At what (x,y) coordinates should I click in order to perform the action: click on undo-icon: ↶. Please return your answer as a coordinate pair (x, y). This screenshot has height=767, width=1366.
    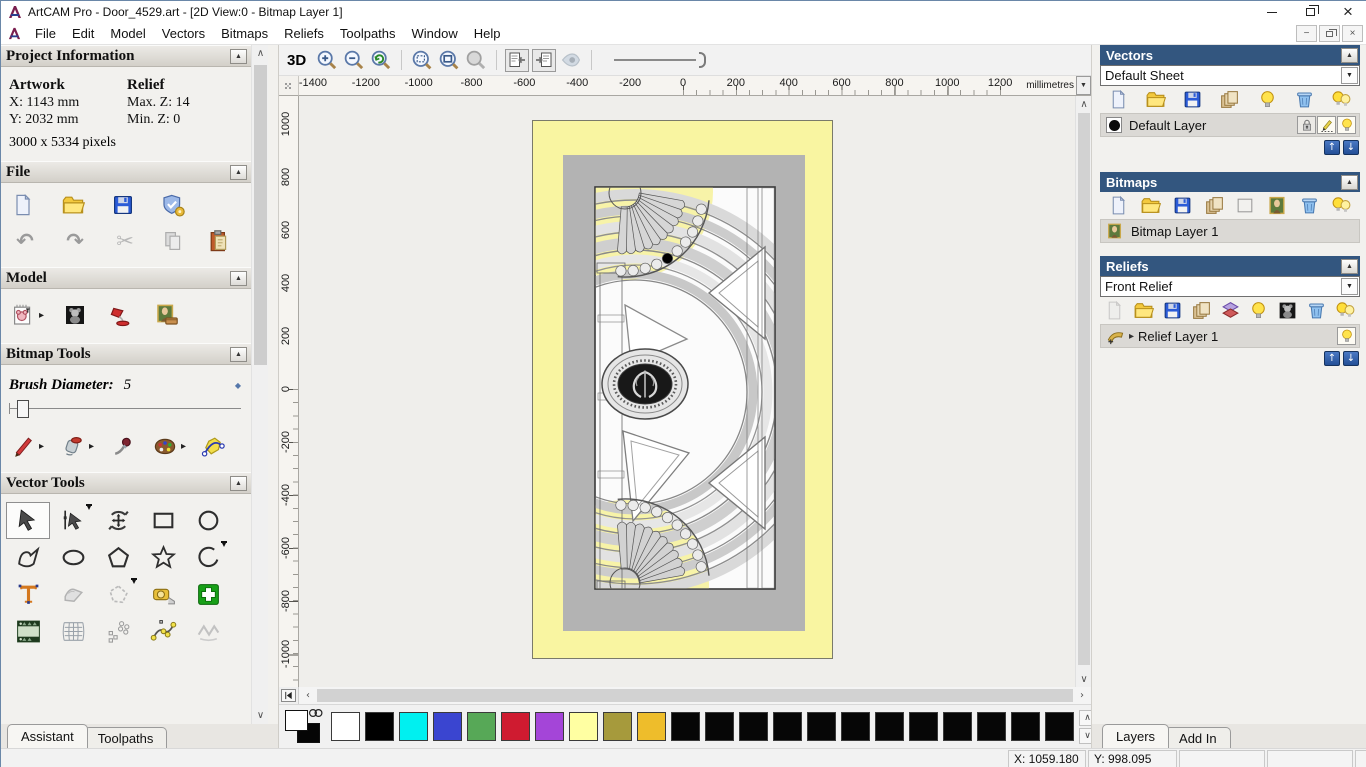
    Looking at the image, I should click on (25, 241).